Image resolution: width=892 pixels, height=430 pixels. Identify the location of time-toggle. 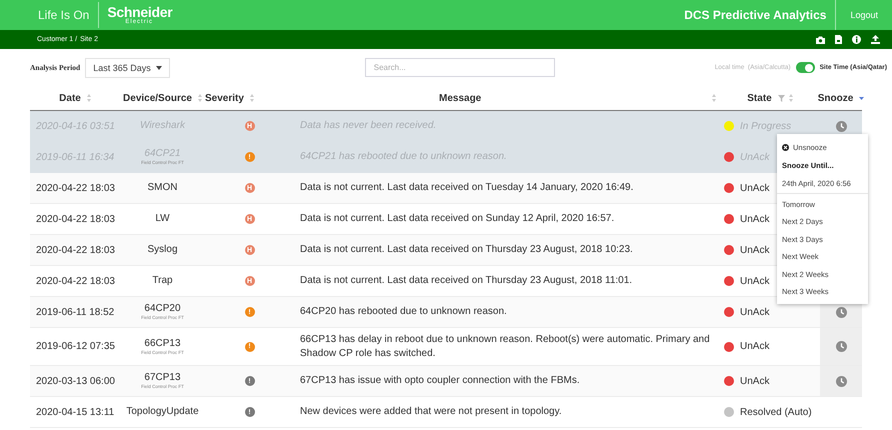
(805, 67).